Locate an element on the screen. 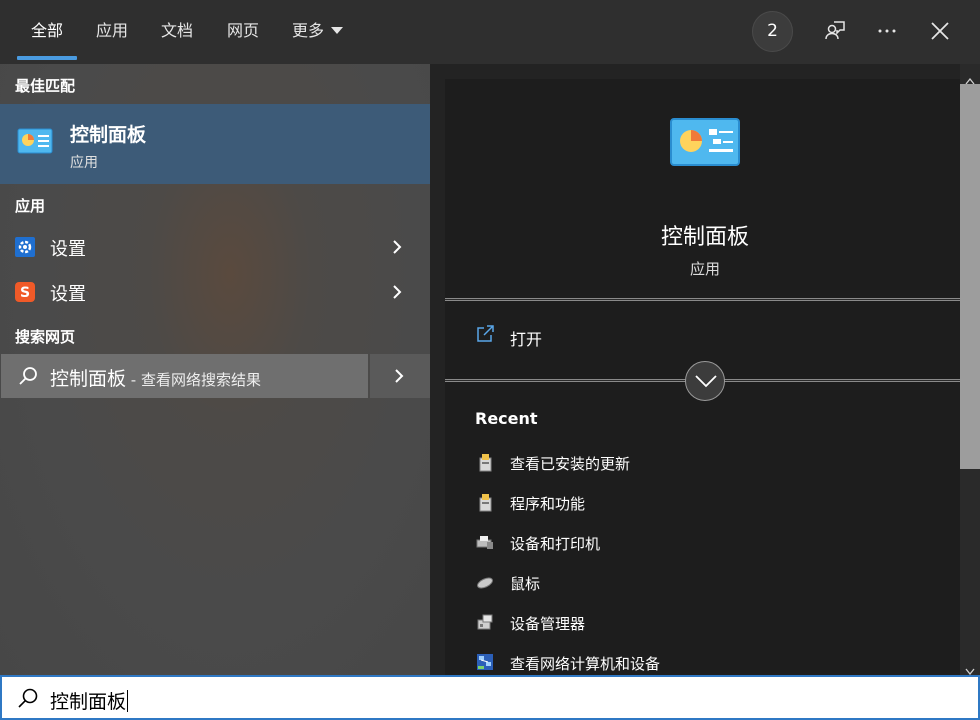 The image size is (980, 720). recent-item-label: 设备和打印机 is located at coordinates (555, 544).